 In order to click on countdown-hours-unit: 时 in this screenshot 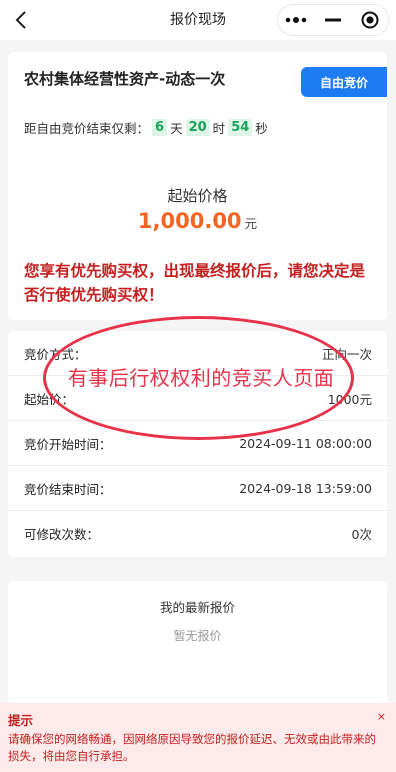, I will do `click(219, 128)`.